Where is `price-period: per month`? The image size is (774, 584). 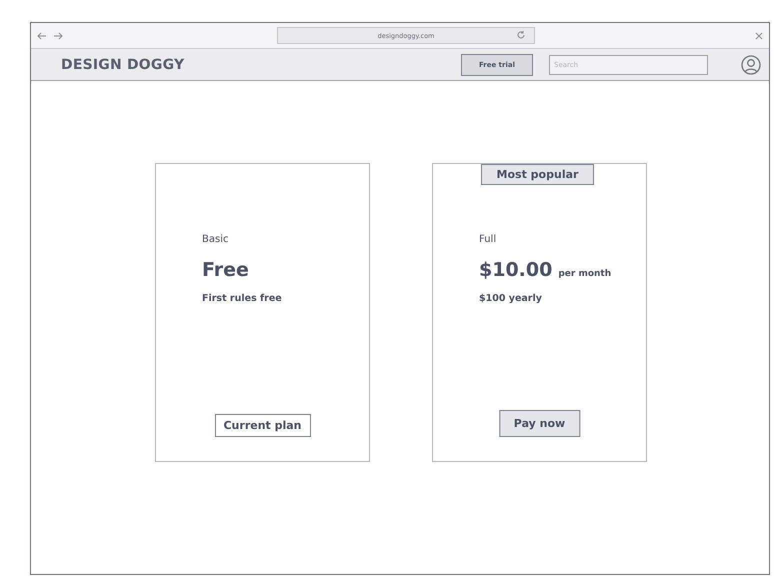
price-period: per month is located at coordinates (585, 274).